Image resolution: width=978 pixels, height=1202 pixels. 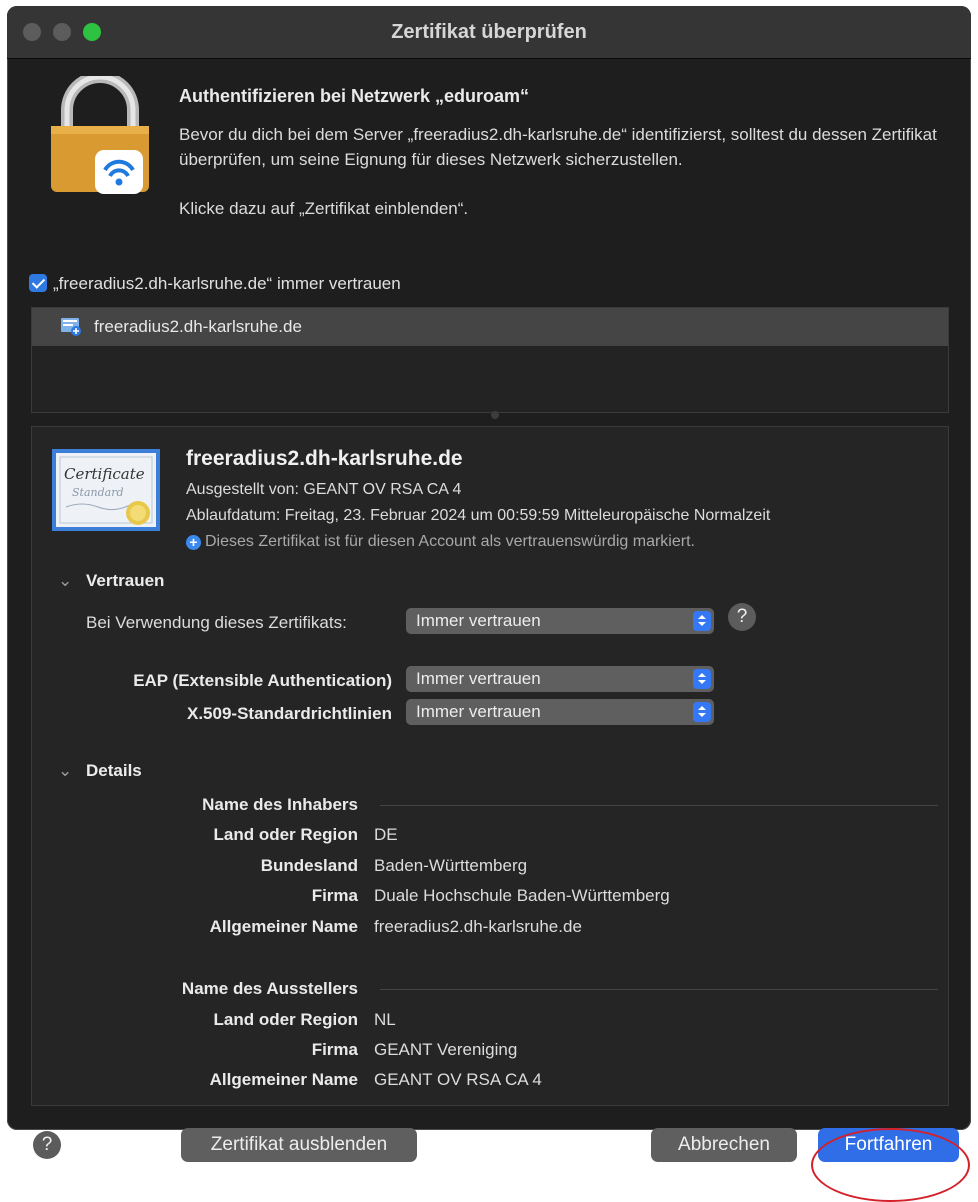 I want to click on dialog-instruction: Klicke dazu auf „Zertifikat einblenden“., so click(x=324, y=208).